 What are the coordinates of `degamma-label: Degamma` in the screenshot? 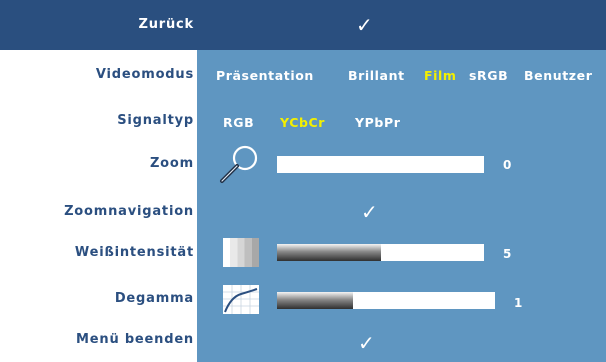 It's located at (154, 298).